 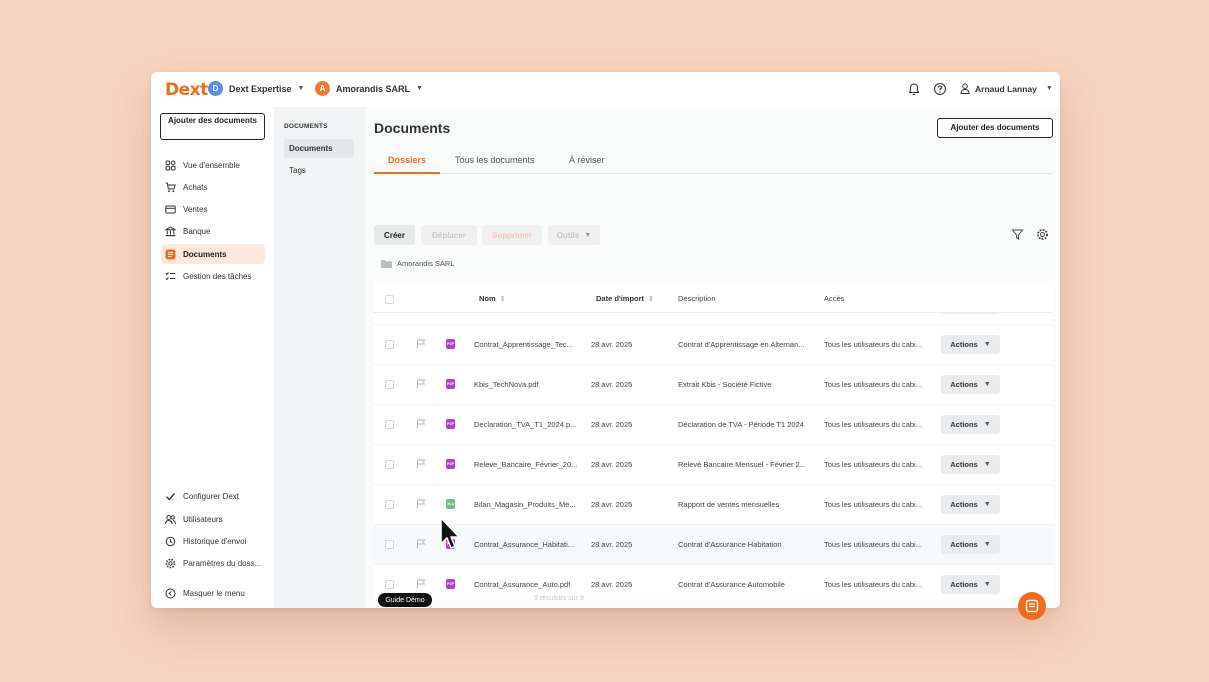 I want to click on results-count: 9 résultats sur 9, so click(x=559, y=598).